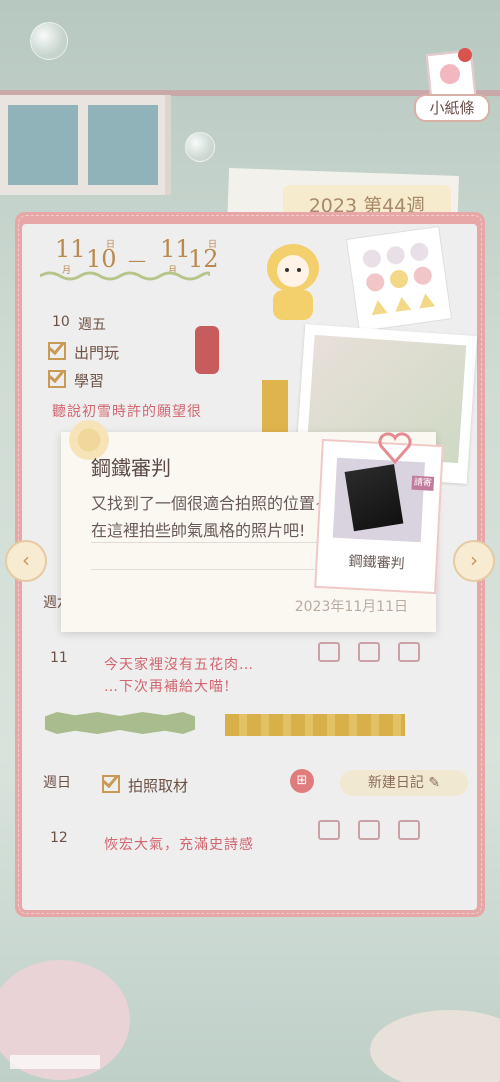  What do you see at coordinates (111, 245) in the screenshot?
I see `start-day-unit-text: 日` at bounding box center [111, 245].